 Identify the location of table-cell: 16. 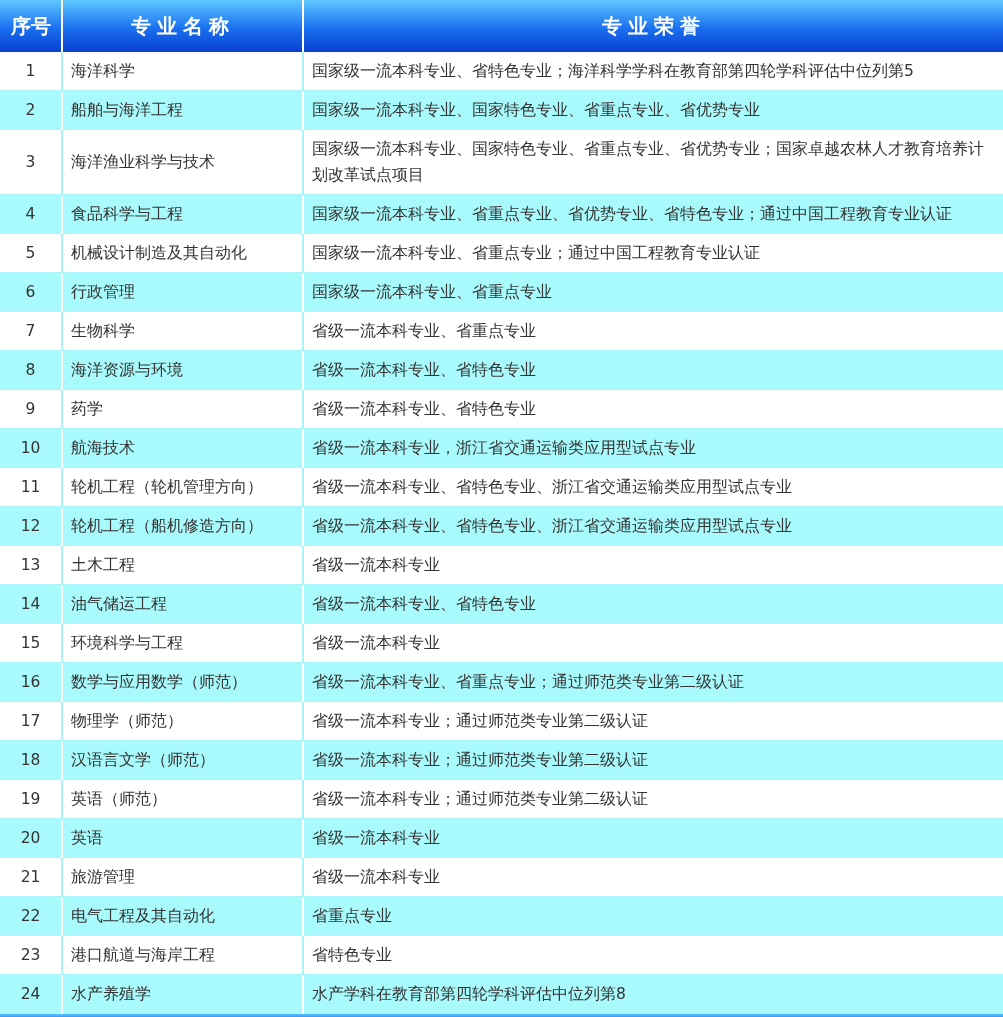
(31, 682).